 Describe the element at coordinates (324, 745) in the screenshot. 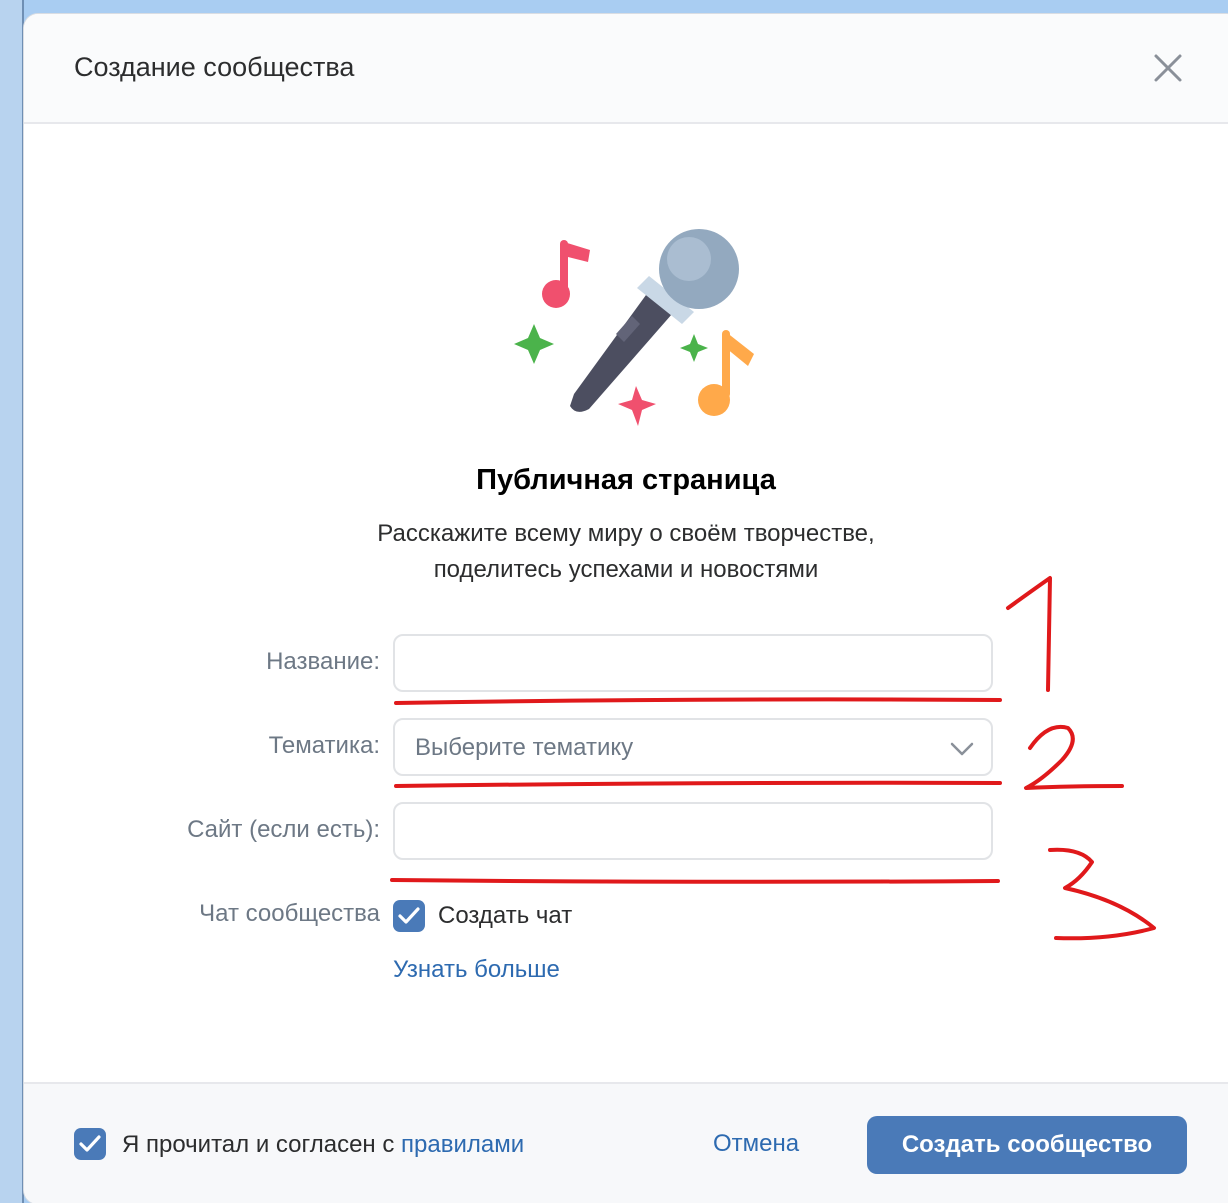

I see `topic-label: Тематика:` at that location.